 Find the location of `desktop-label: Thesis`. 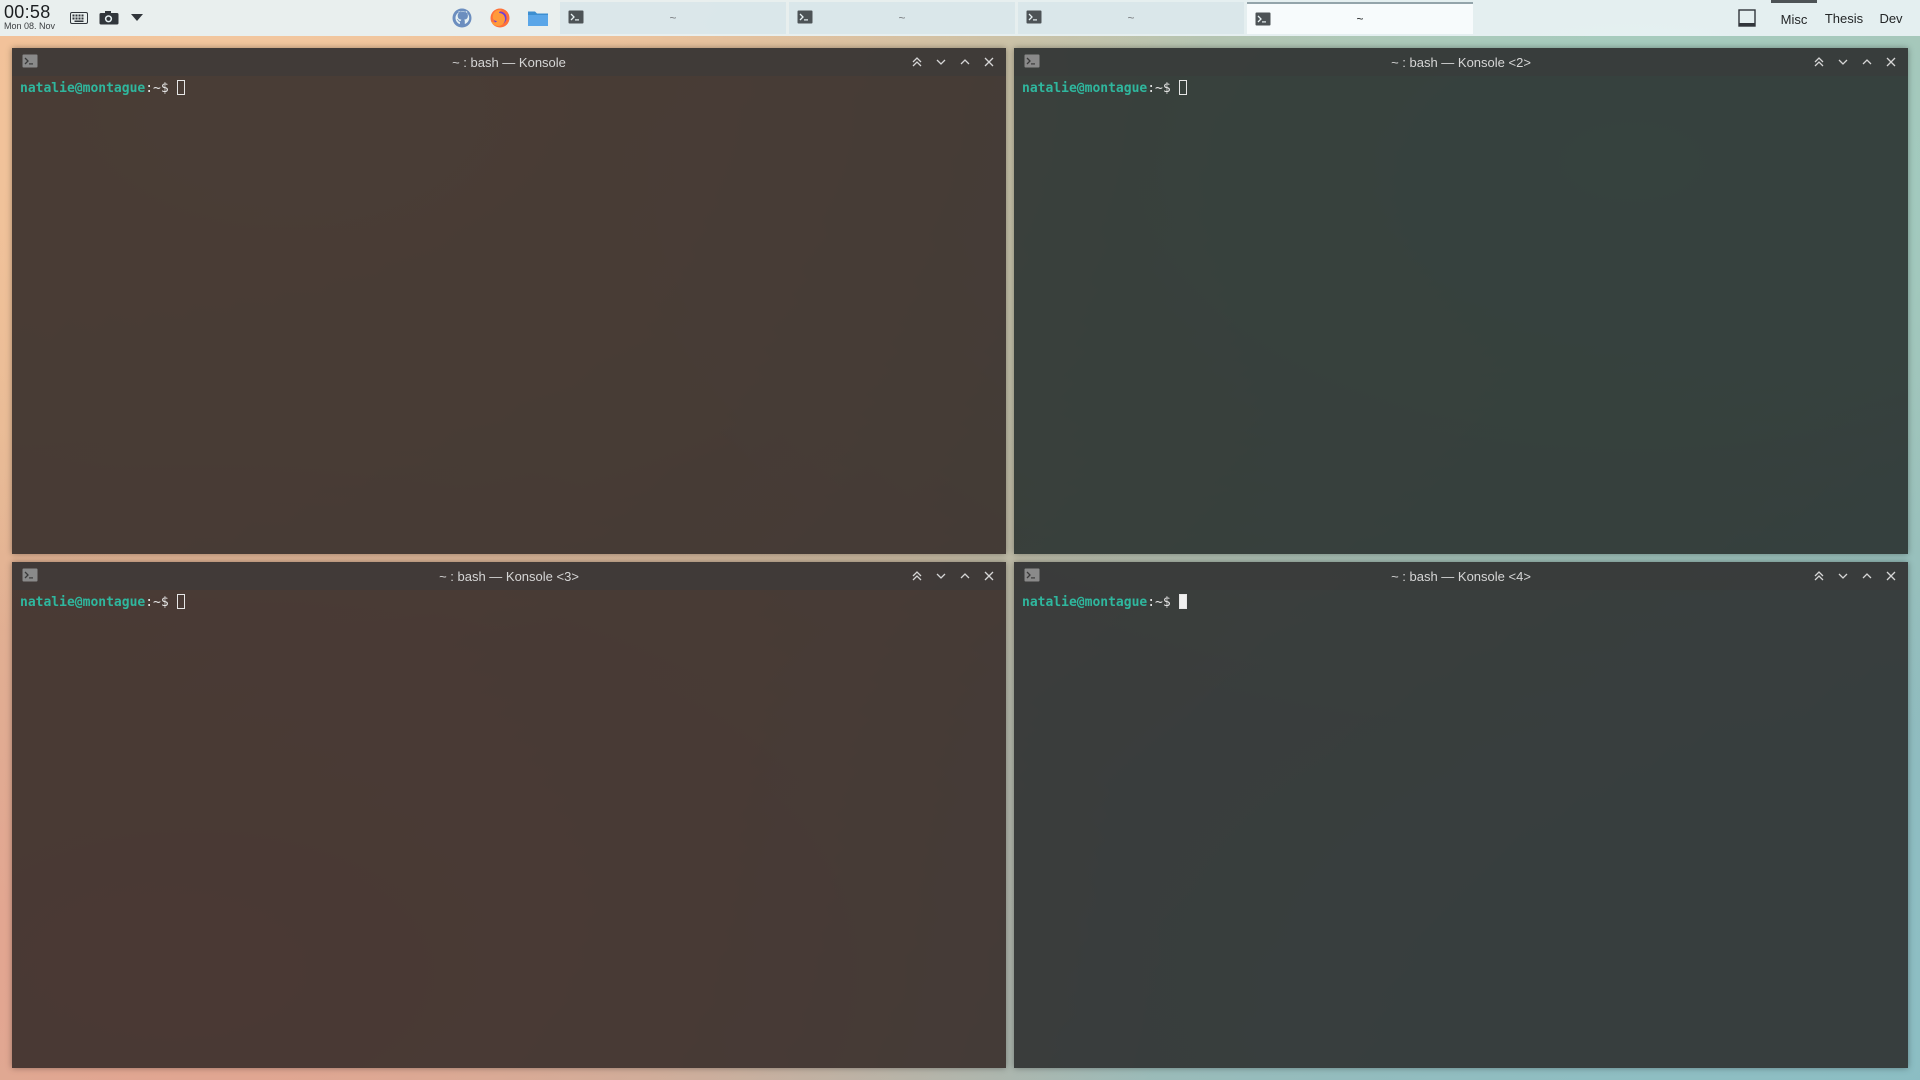

desktop-label: Thesis is located at coordinates (1844, 18).